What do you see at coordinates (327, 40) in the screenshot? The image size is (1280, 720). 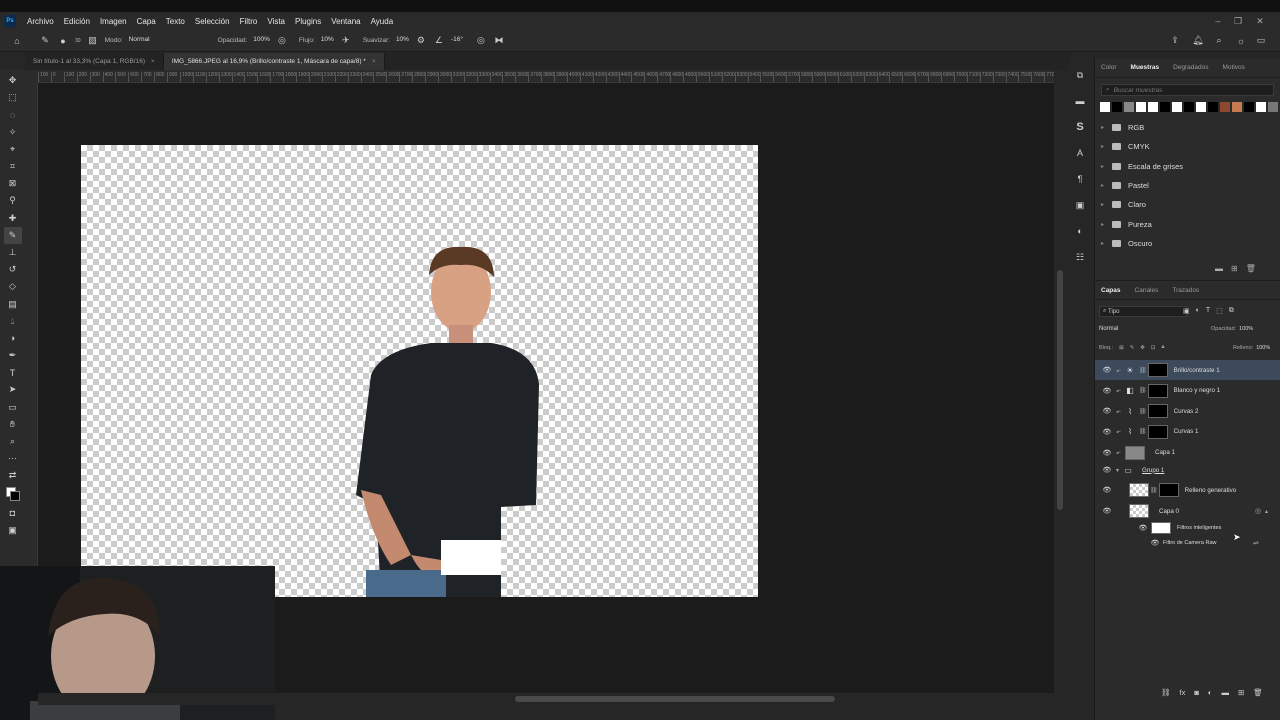 I see `flow-field: 10%` at bounding box center [327, 40].